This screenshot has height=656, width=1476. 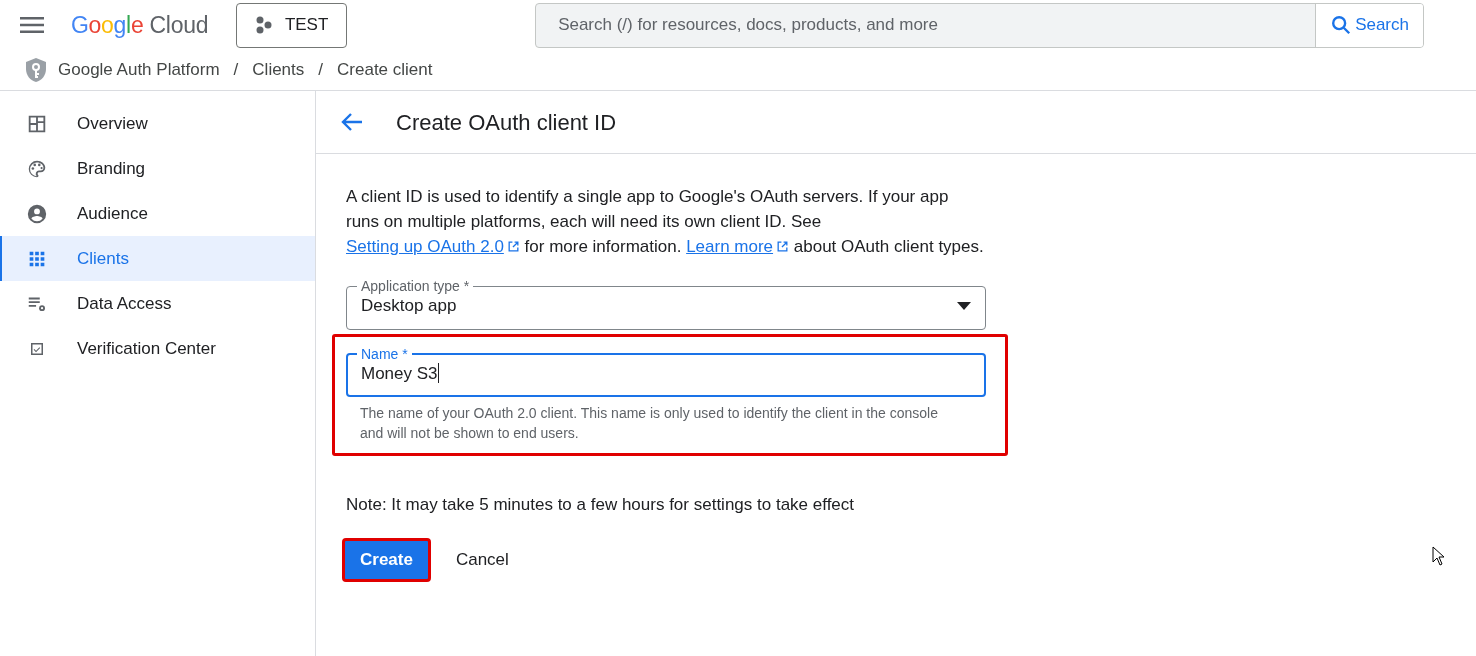 What do you see at coordinates (292, 25) in the screenshot?
I see `project-picker: TEST` at bounding box center [292, 25].